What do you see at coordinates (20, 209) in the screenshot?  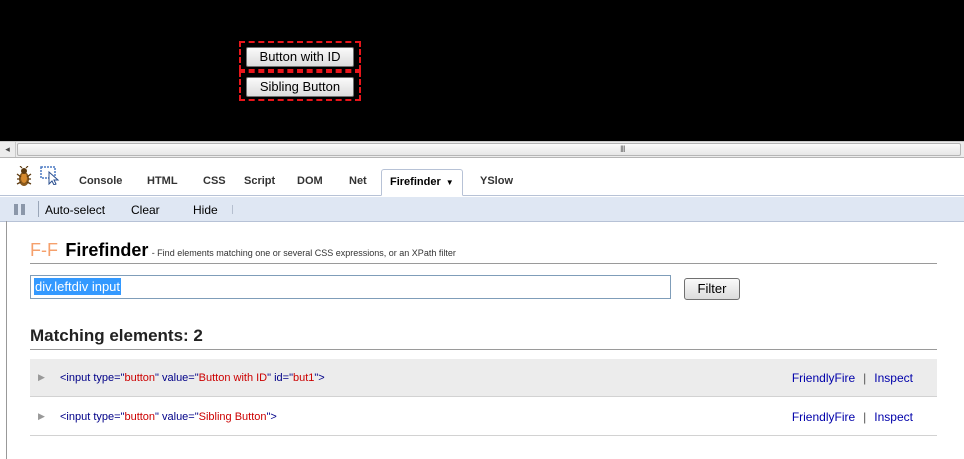 I see `pause-icon` at bounding box center [20, 209].